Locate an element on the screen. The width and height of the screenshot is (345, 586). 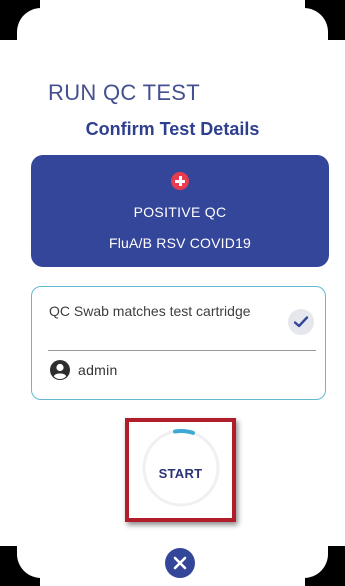
qc-type-label: POSITIVE QC is located at coordinates (180, 212).